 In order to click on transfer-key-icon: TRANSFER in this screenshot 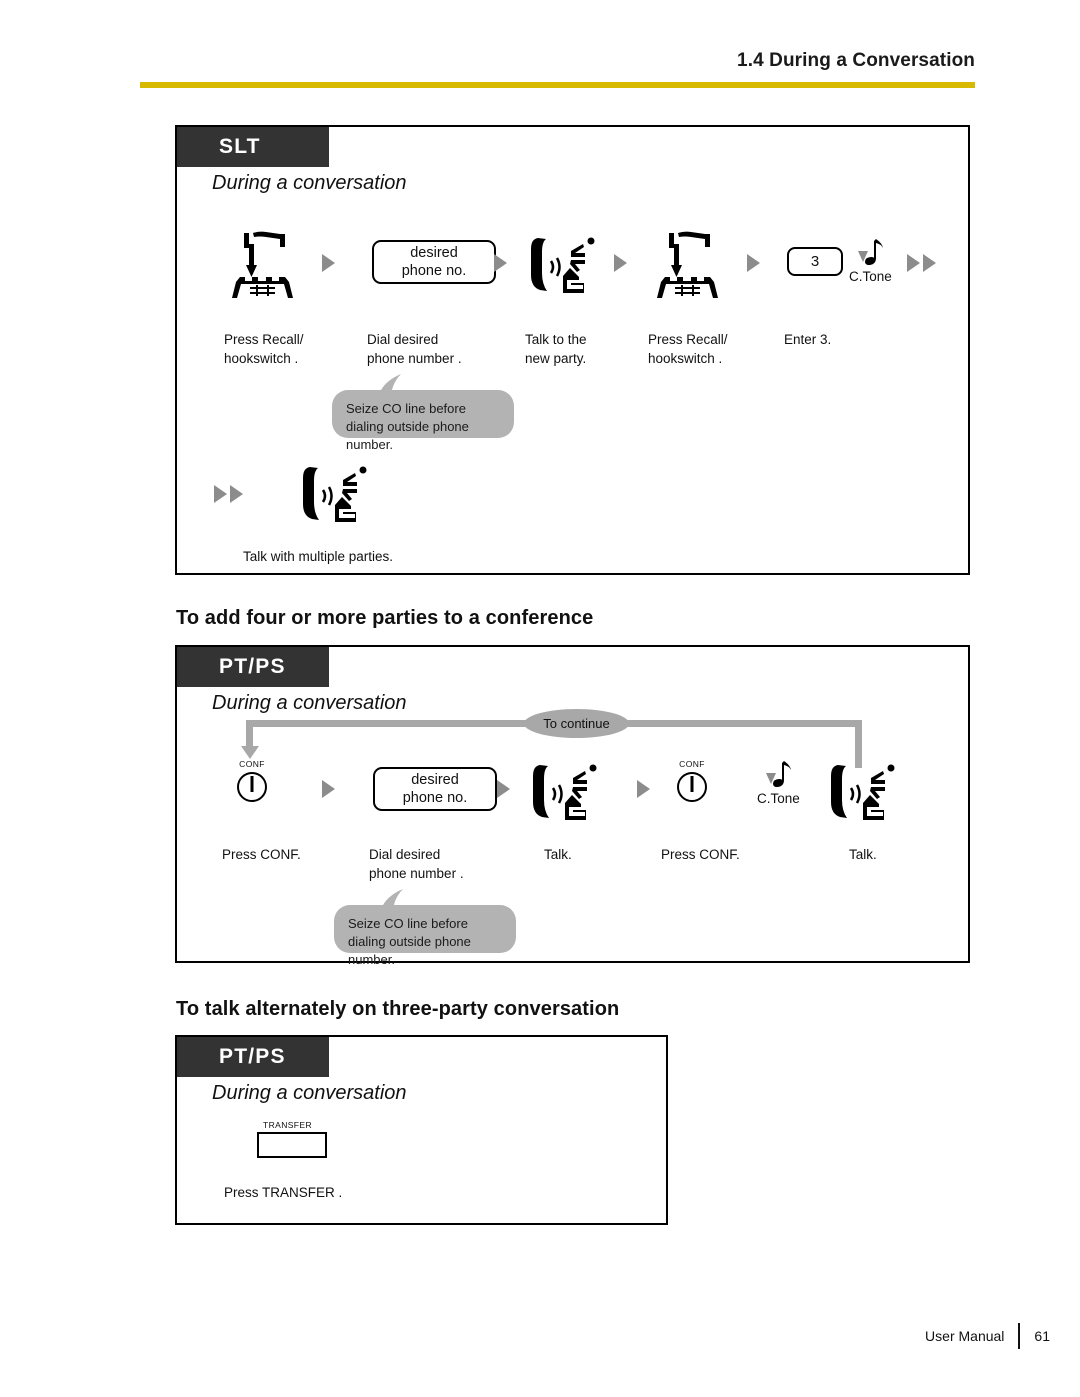, I will do `click(292, 1139)`.